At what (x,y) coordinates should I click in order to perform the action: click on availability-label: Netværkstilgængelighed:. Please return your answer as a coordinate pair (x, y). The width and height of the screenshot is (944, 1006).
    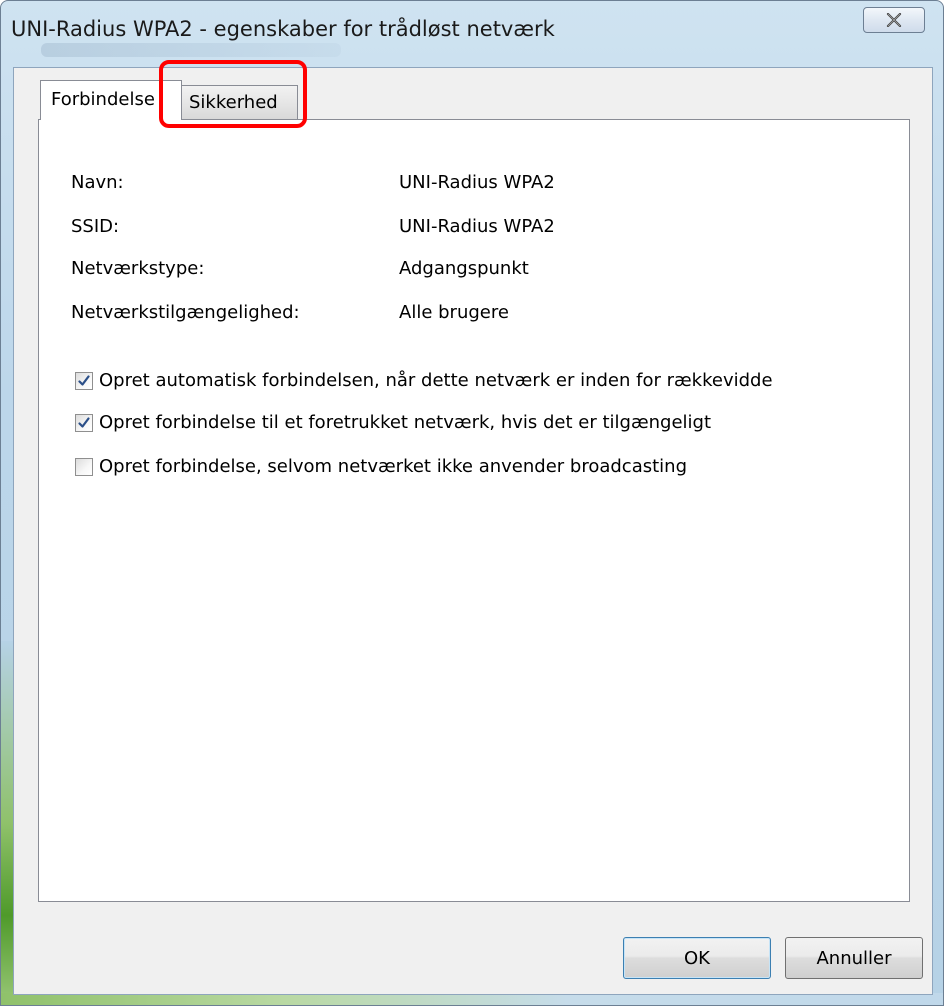
    Looking at the image, I should click on (185, 312).